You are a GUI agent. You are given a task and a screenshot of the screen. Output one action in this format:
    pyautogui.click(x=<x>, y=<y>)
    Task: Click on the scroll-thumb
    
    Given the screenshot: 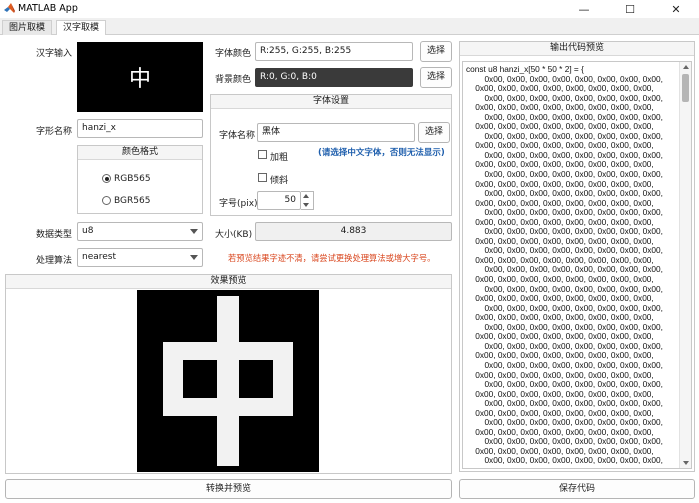 What is the action you would take?
    pyautogui.click(x=685, y=88)
    